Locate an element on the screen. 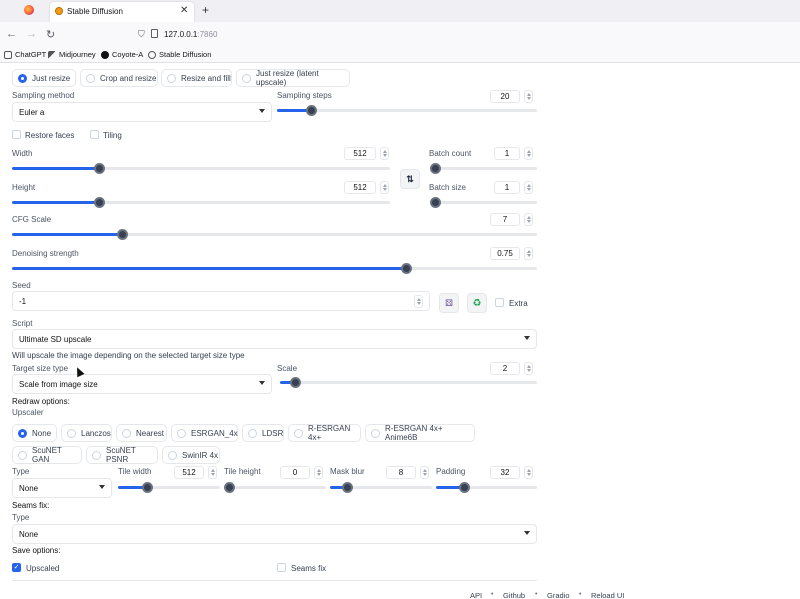 Image resolution: width=800 pixels, height=599 pixels. seams-fix-label: Seams fix is located at coordinates (309, 568).